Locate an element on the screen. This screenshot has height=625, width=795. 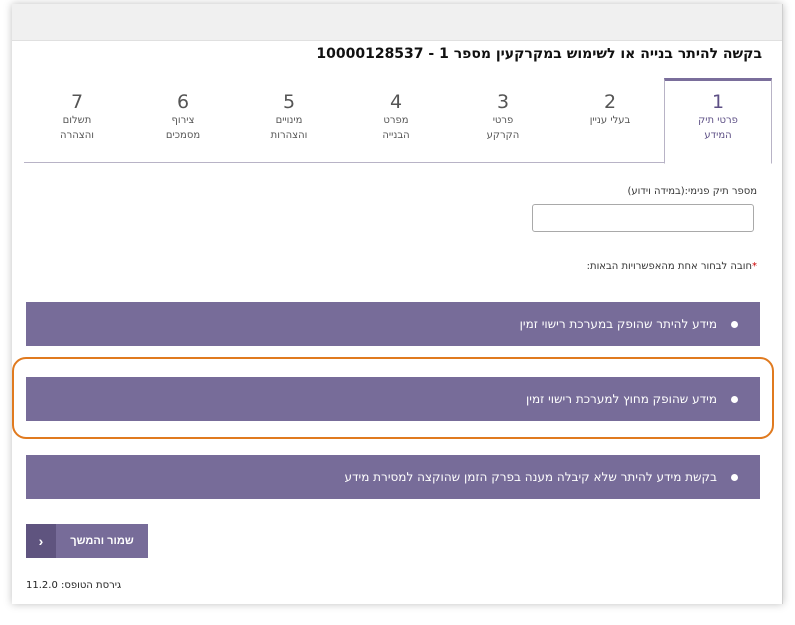
tab-number: 4 is located at coordinates (396, 102).